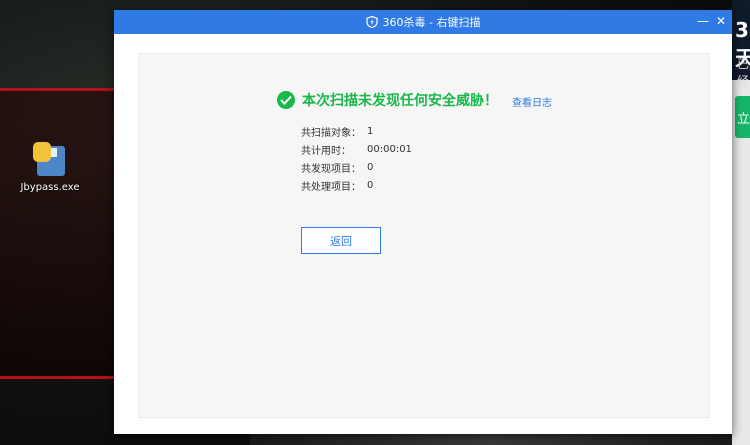  What do you see at coordinates (431, 22) in the screenshot?
I see `window-title: 360杀毒 - 右键扫描` at bounding box center [431, 22].